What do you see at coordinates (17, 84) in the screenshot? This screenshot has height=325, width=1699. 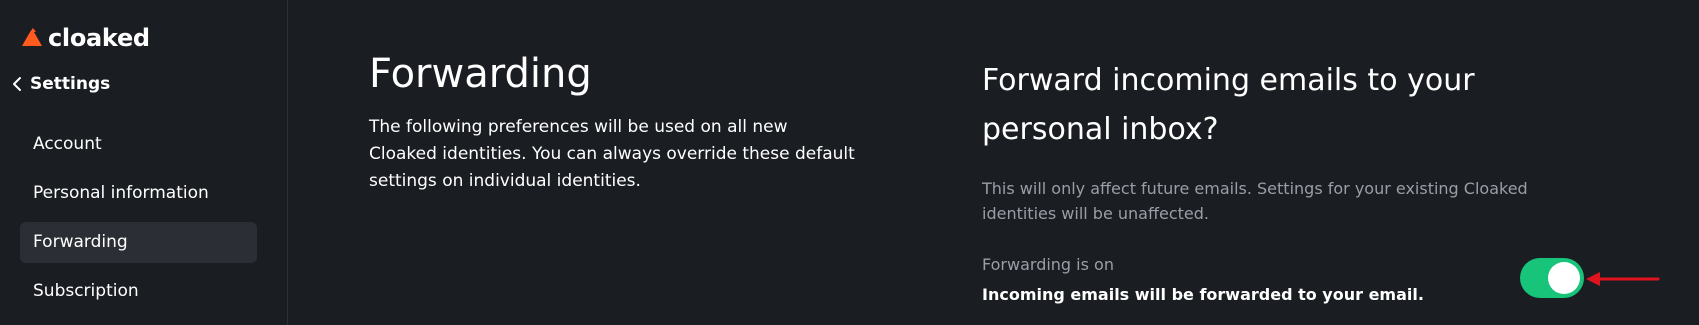 I see `chevron-left-icon` at bounding box center [17, 84].